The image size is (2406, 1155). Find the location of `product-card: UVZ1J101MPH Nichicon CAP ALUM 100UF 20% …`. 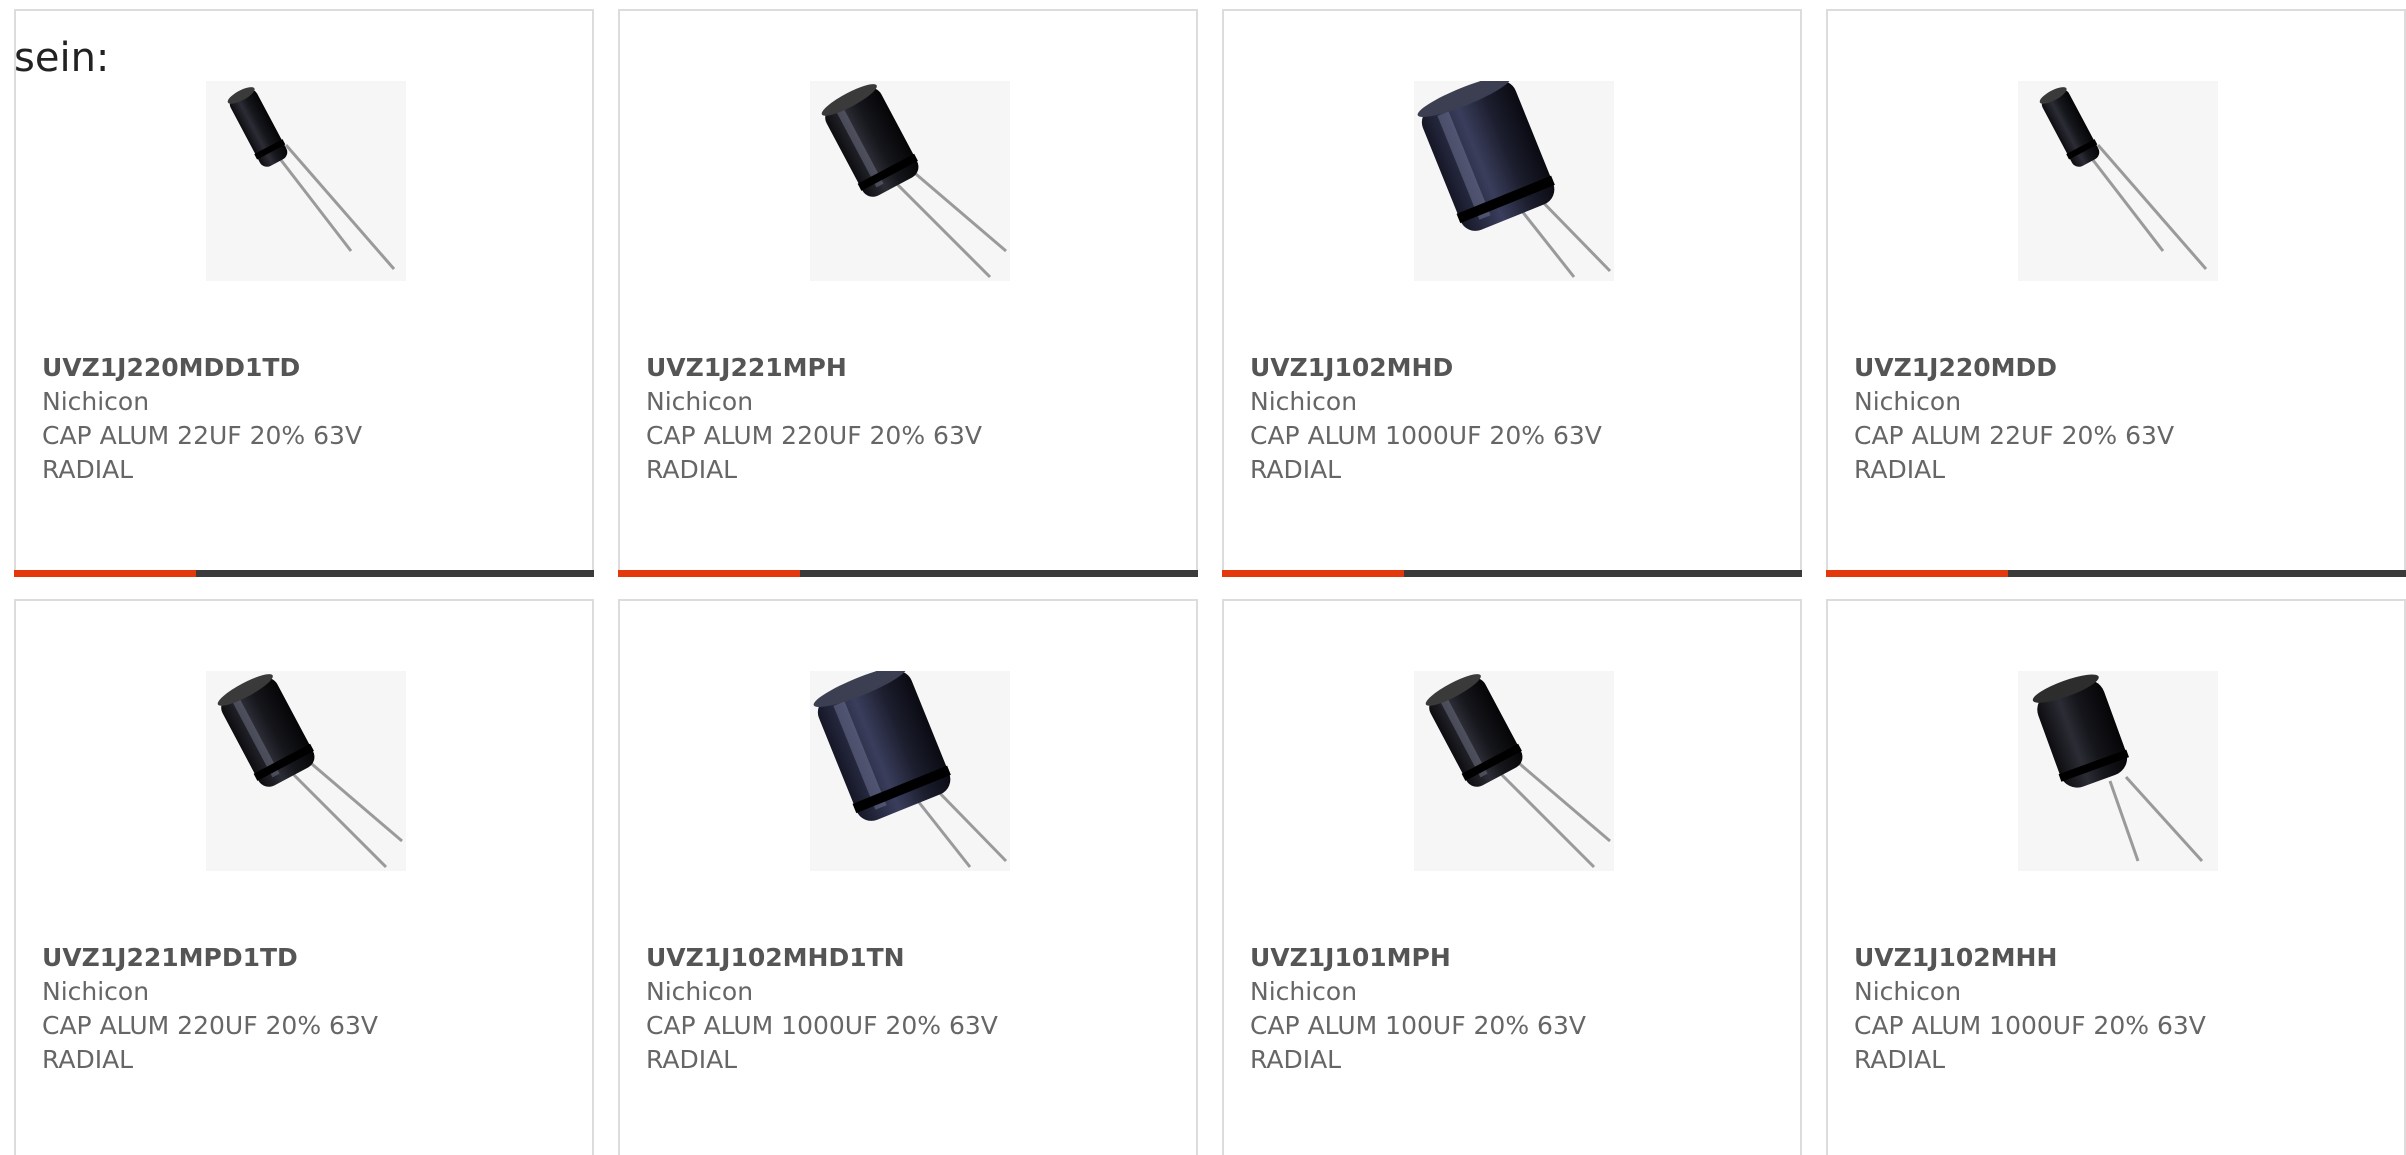

product-card: UVZ1J101MPH Nichicon CAP ALUM 100UF 20% … is located at coordinates (1512, 877).